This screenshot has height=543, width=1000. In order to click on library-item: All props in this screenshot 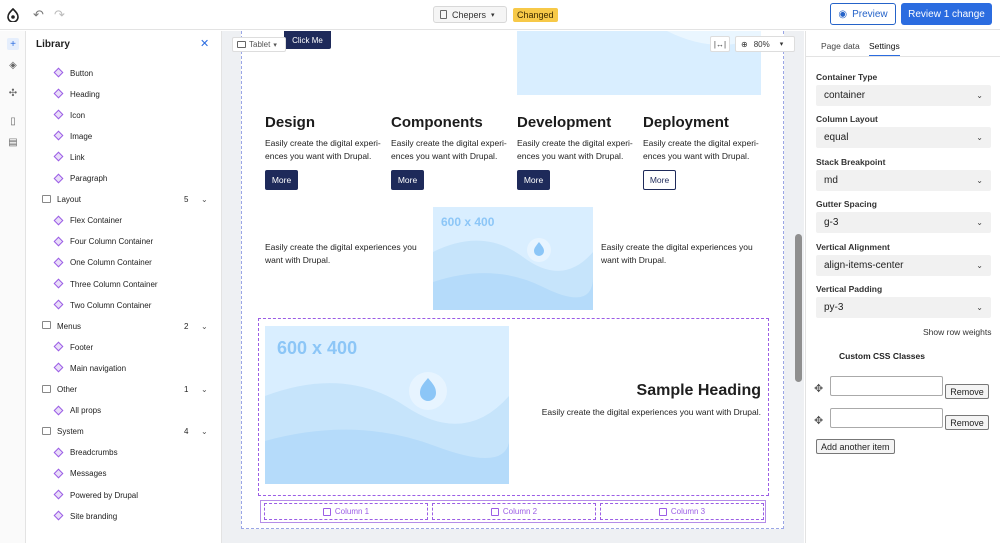, I will do `click(123, 411)`.